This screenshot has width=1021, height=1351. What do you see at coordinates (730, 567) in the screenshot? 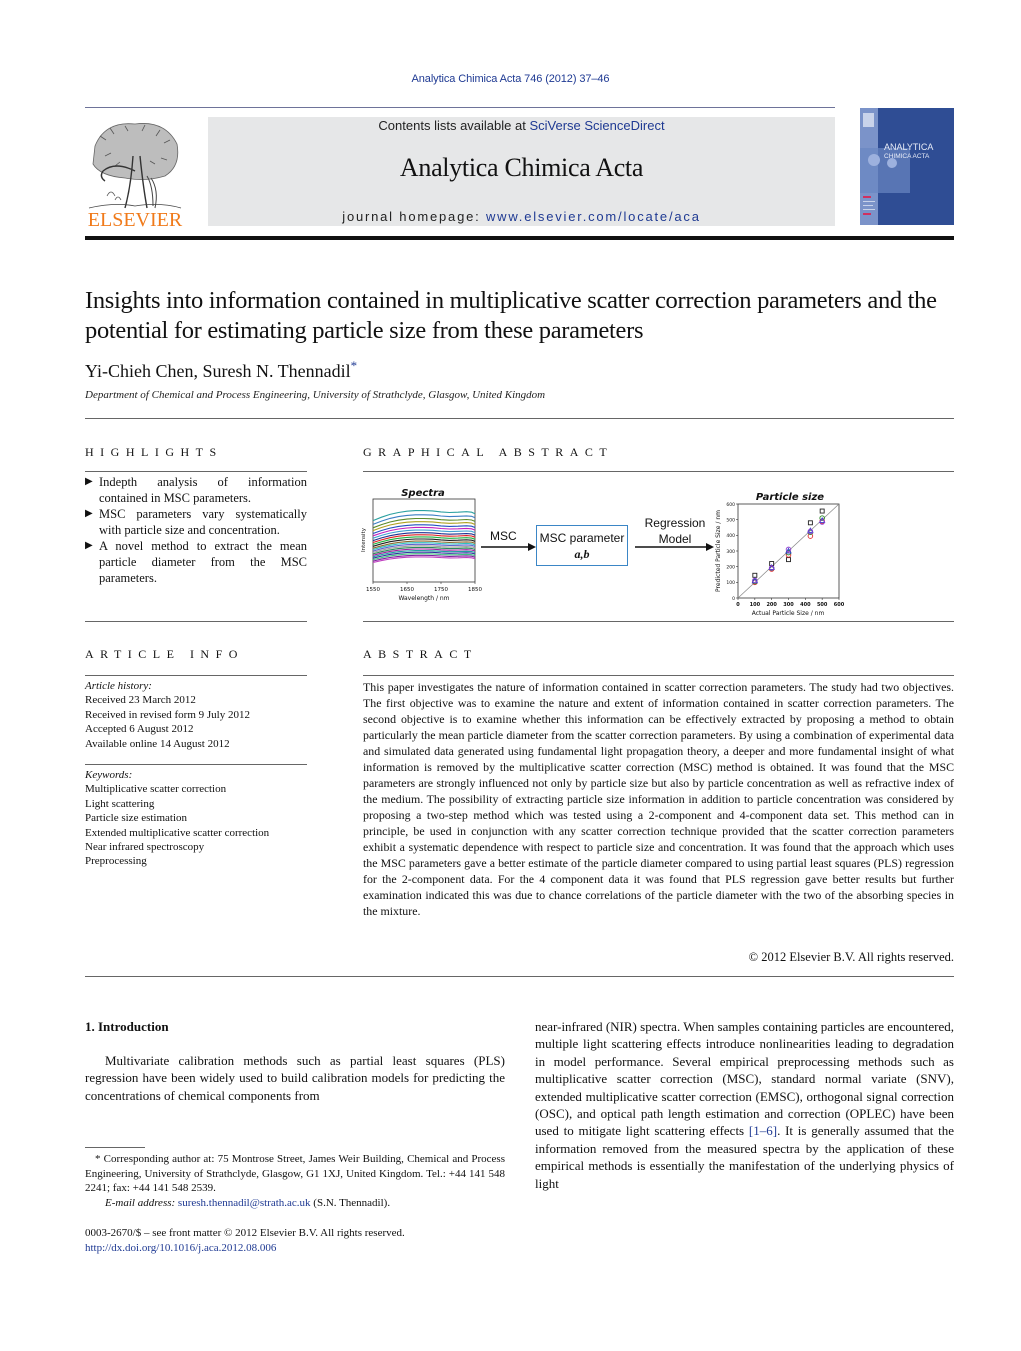
I see `ps-y-tick-label: 200` at bounding box center [730, 567].